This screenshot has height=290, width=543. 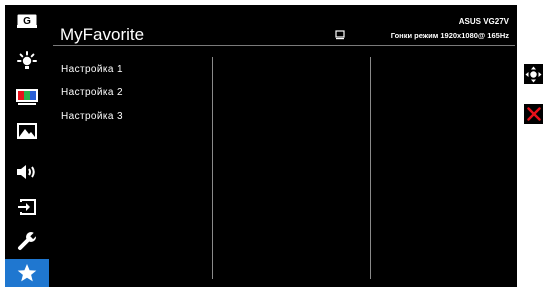 I want to click on gameplus-icon: G, so click(x=27, y=21).